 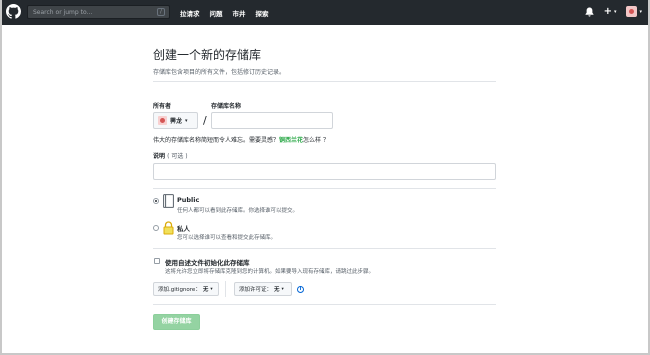 I want to click on page-header: 创建一个新的存储库 存储库包含项目的所有文件，包括修订历史记录。, so click(x=324, y=61).